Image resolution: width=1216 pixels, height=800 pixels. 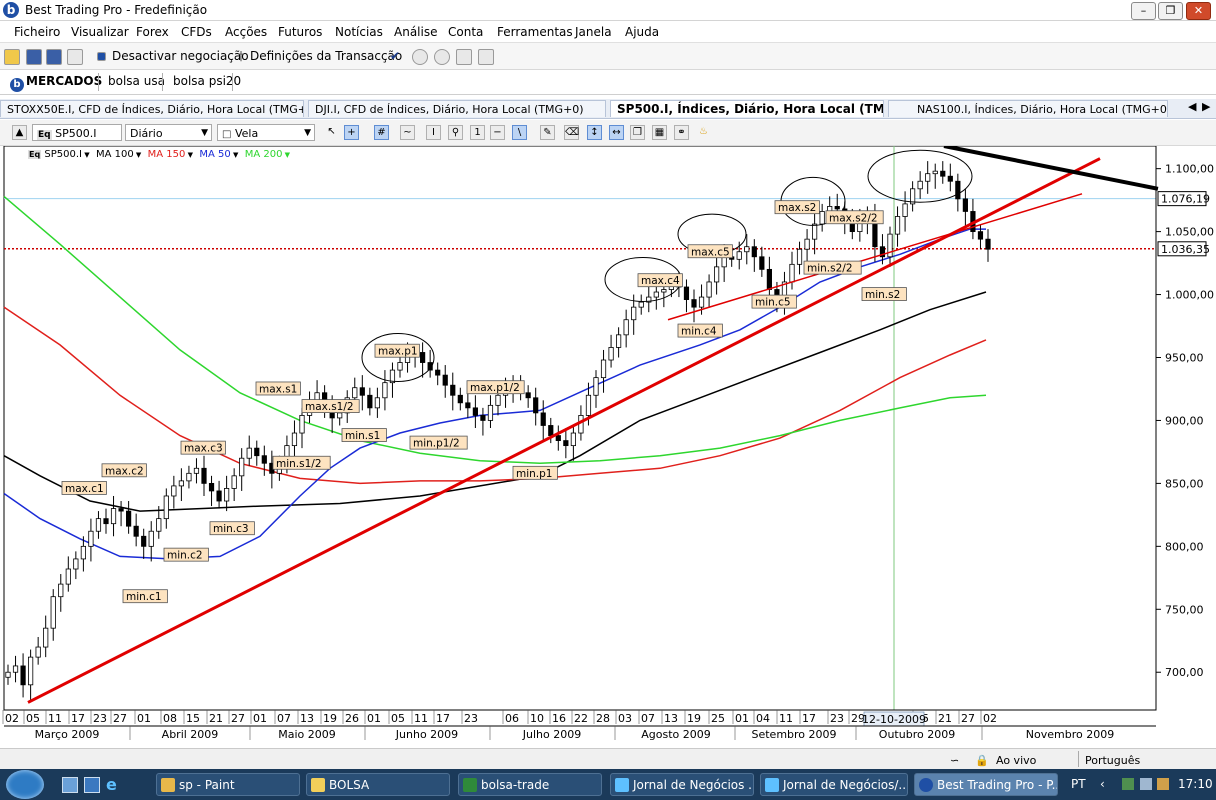 What do you see at coordinates (594, 132) in the screenshot?
I see `autoscale-icon: ↕` at bounding box center [594, 132].